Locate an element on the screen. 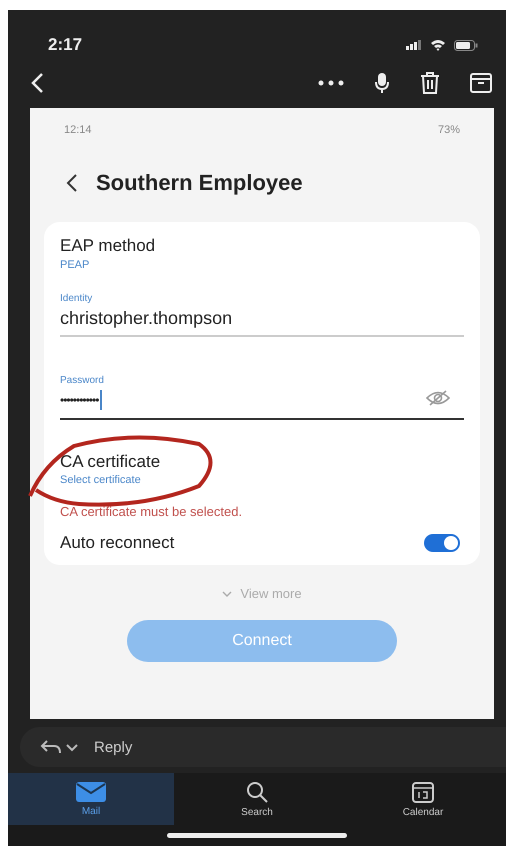  identity-field: Identity christopher.thompson is located at coordinates (262, 315).